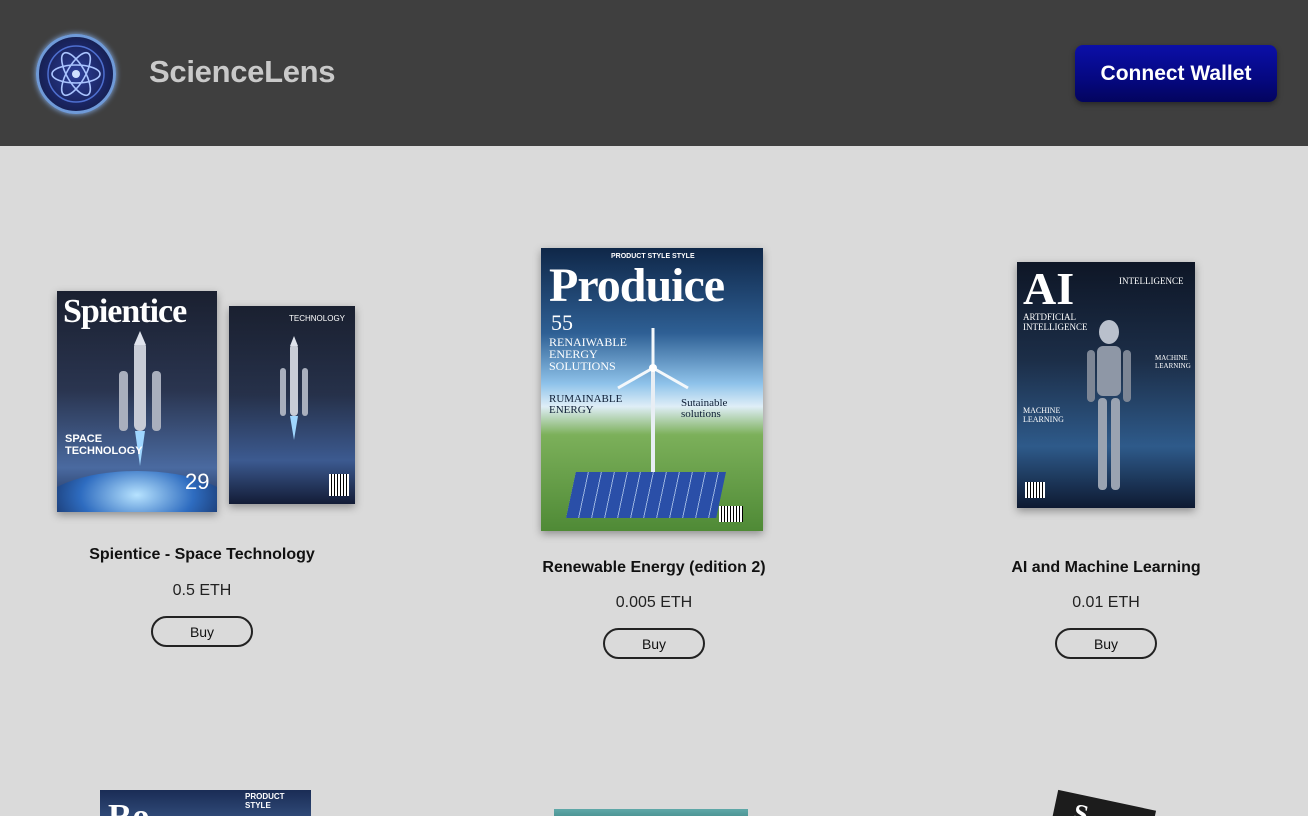 This screenshot has height=816, width=1308. Describe the element at coordinates (654, 567) in the screenshot. I see `product-title: Renewable Energy (edition 2)` at that location.